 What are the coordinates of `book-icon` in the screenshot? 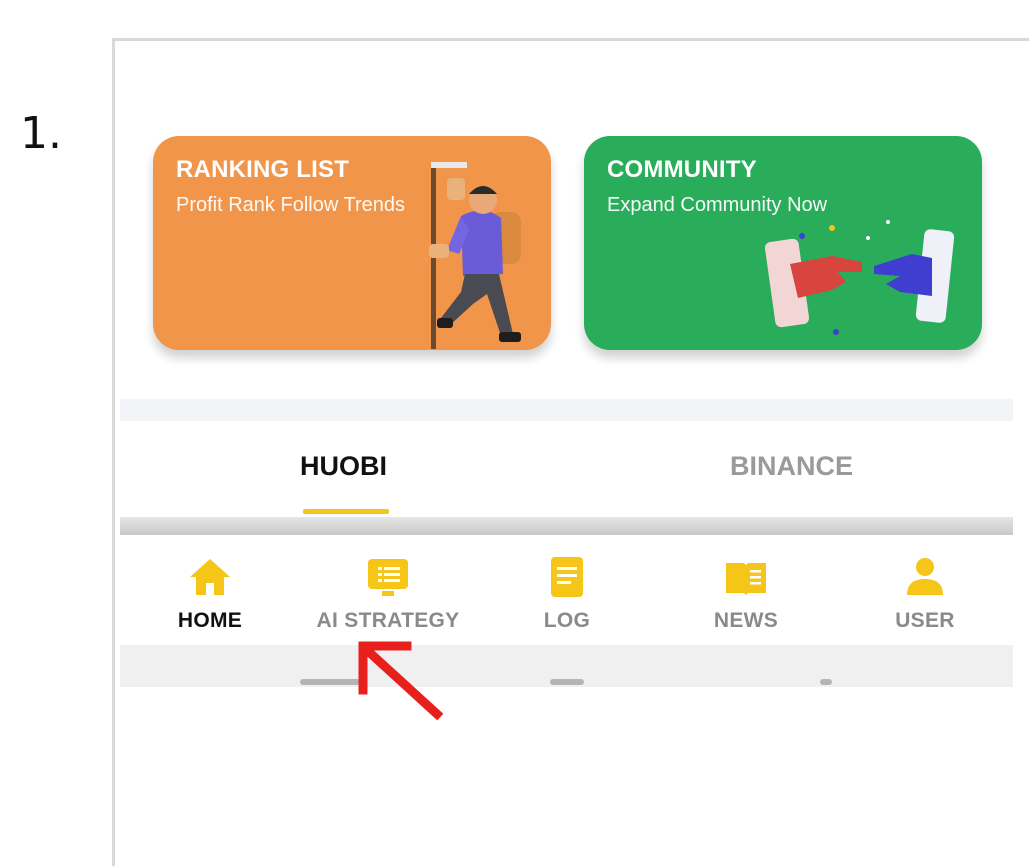 It's located at (746, 579).